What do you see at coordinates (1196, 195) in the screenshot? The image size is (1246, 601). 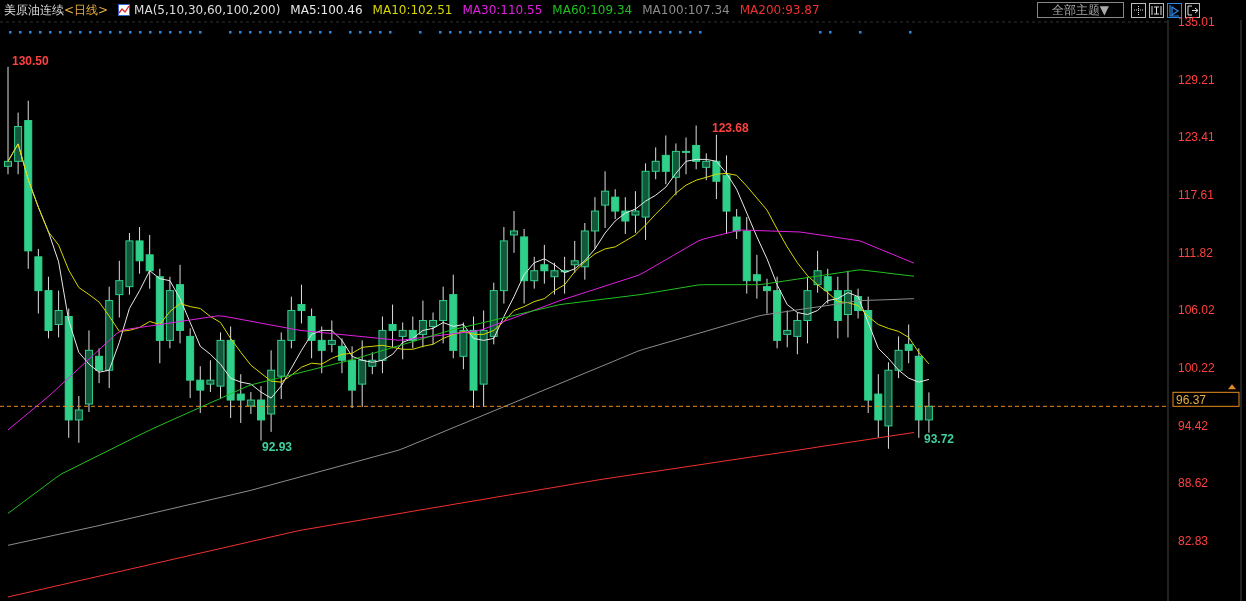 I see `price-tick-label: 117.61` at bounding box center [1196, 195].